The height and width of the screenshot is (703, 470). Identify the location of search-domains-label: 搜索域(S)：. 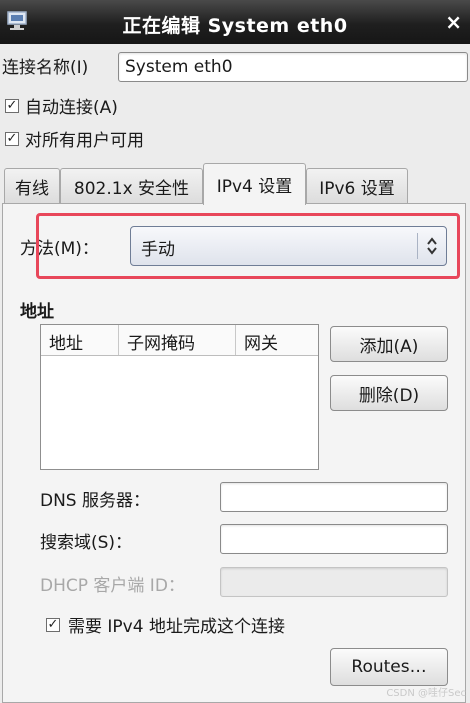
(86, 543).